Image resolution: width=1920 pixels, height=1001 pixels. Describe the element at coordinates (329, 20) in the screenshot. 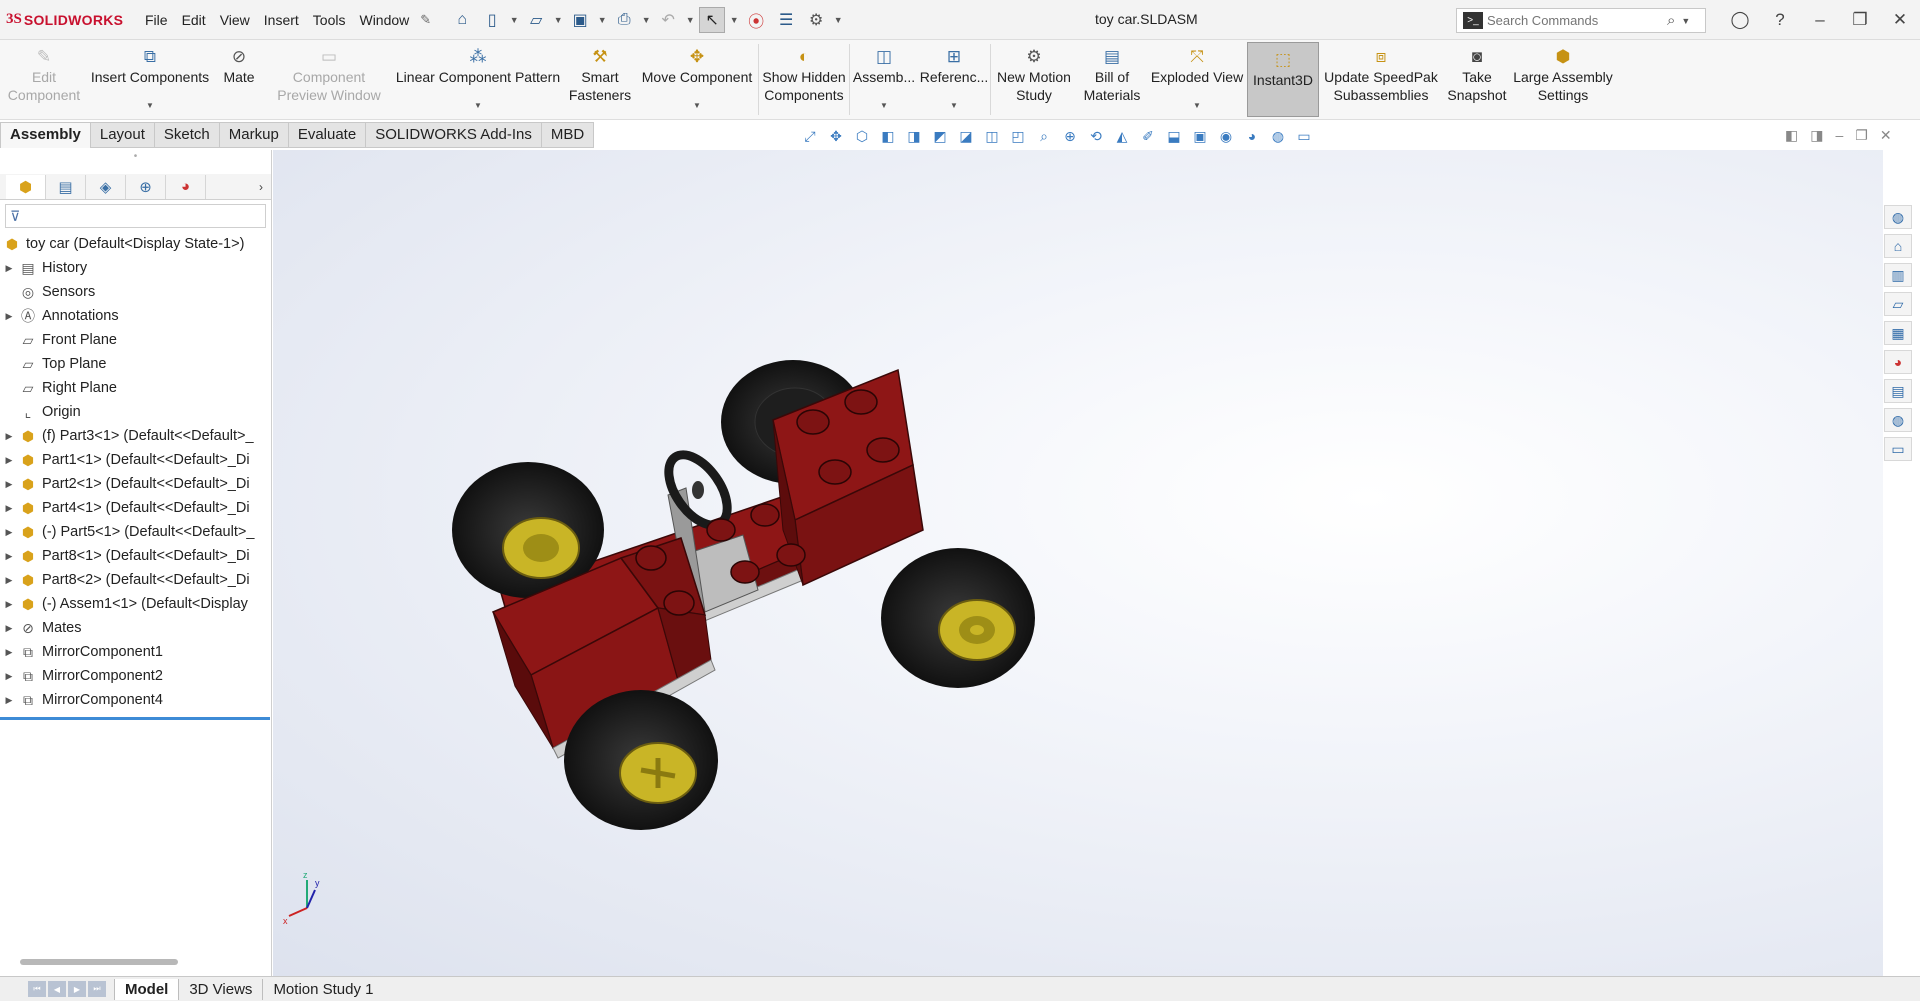

I see `menu-tools: Tools` at that location.